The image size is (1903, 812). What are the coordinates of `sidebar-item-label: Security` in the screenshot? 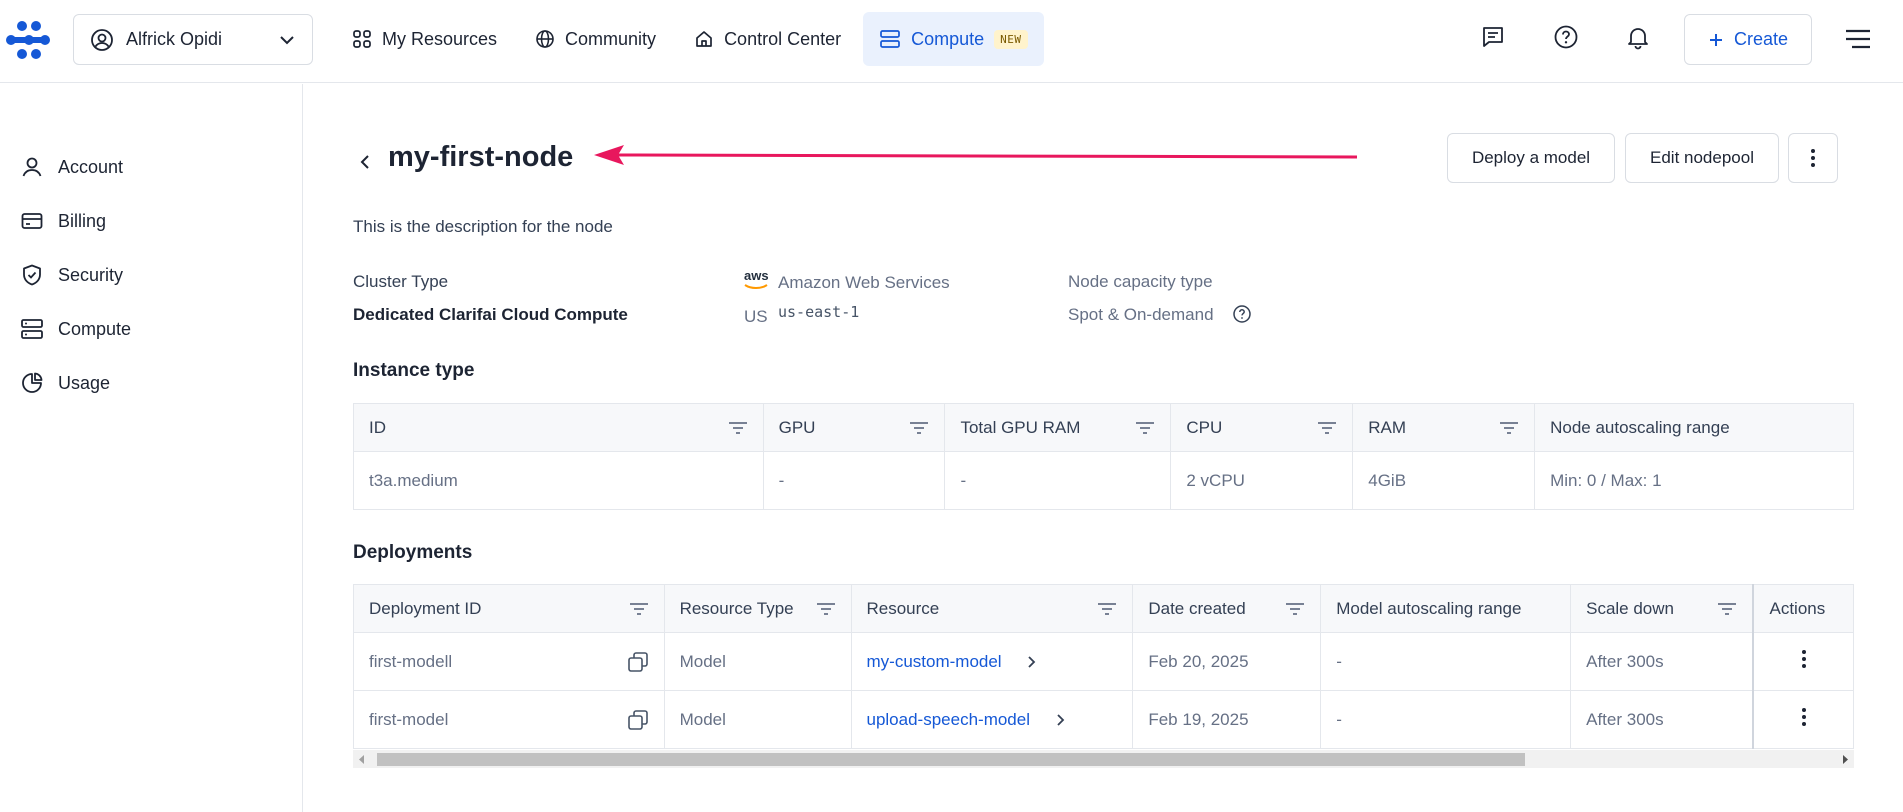 It's located at (91, 274).